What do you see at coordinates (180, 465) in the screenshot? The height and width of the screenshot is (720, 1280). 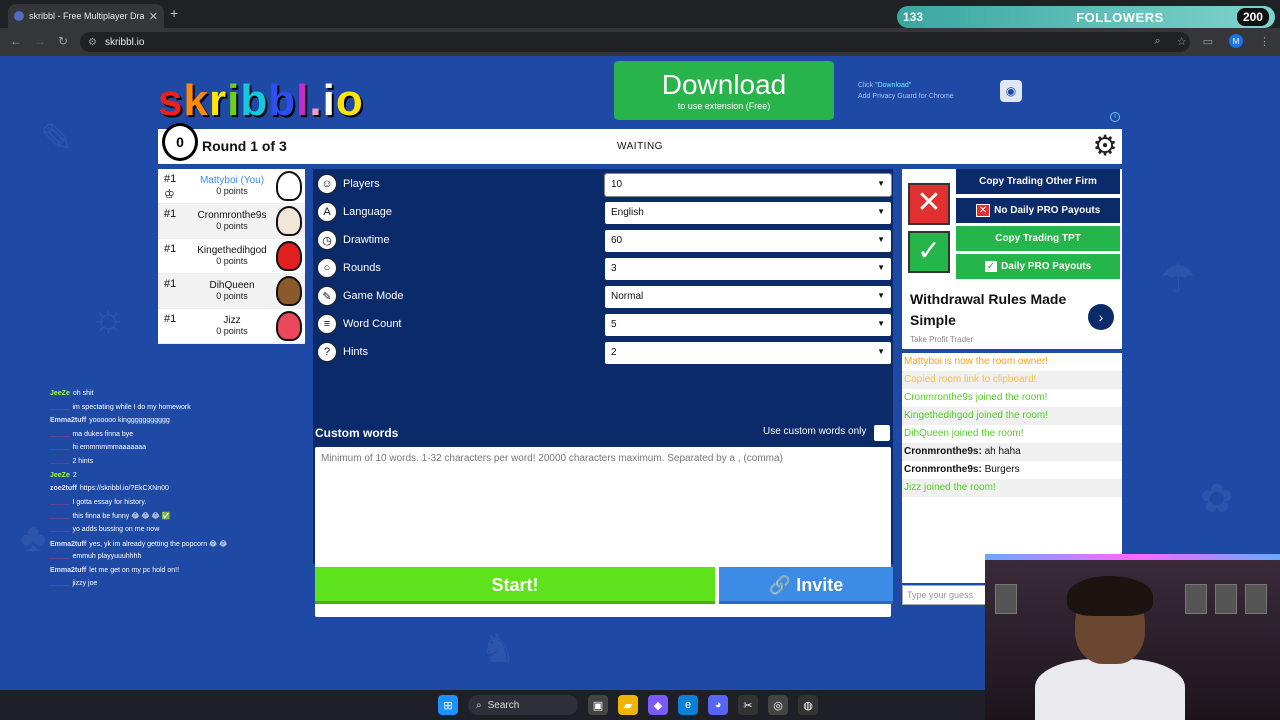 I see `stream-chat-line: _____ 2 hints` at bounding box center [180, 465].